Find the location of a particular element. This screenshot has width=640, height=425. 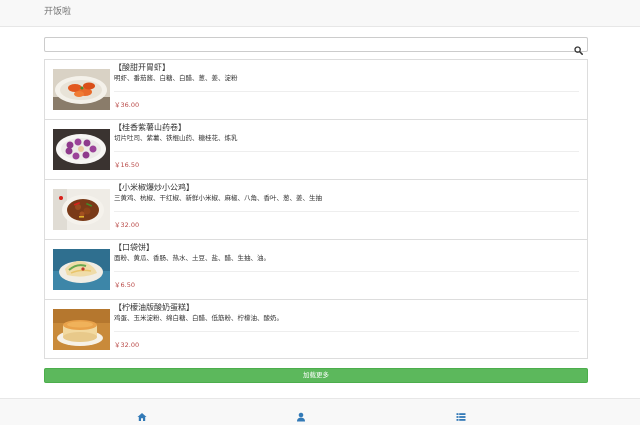

recipe-ingredients: 鸡蛋、玉米淀粉、绵白糖、白醋、低筋粉、柠檬油、酸奶。 is located at coordinates (198, 318).